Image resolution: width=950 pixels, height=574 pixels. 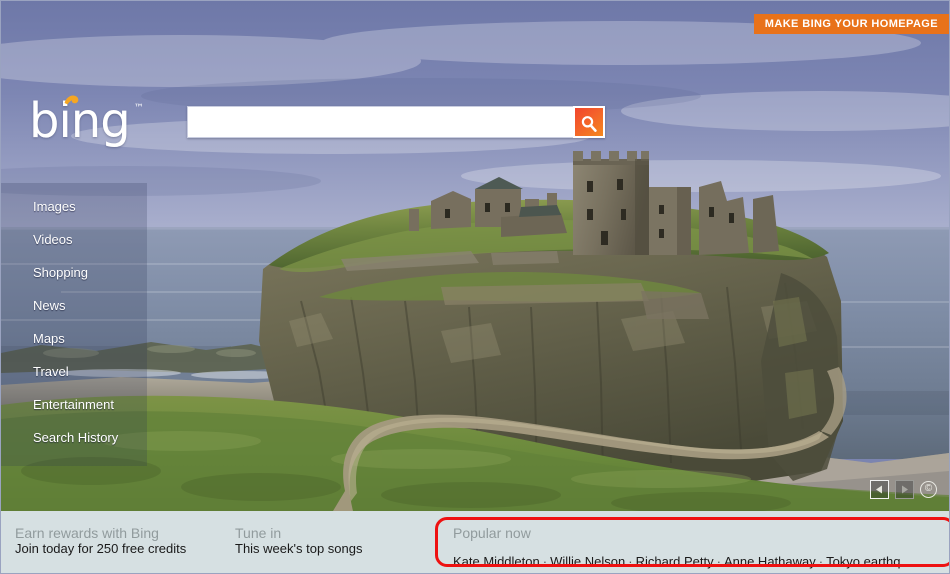 What do you see at coordinates (74, 272) in the screenshot?
I see `sidebar-item-shopping: Shopping` at bounding box center [74, 272].